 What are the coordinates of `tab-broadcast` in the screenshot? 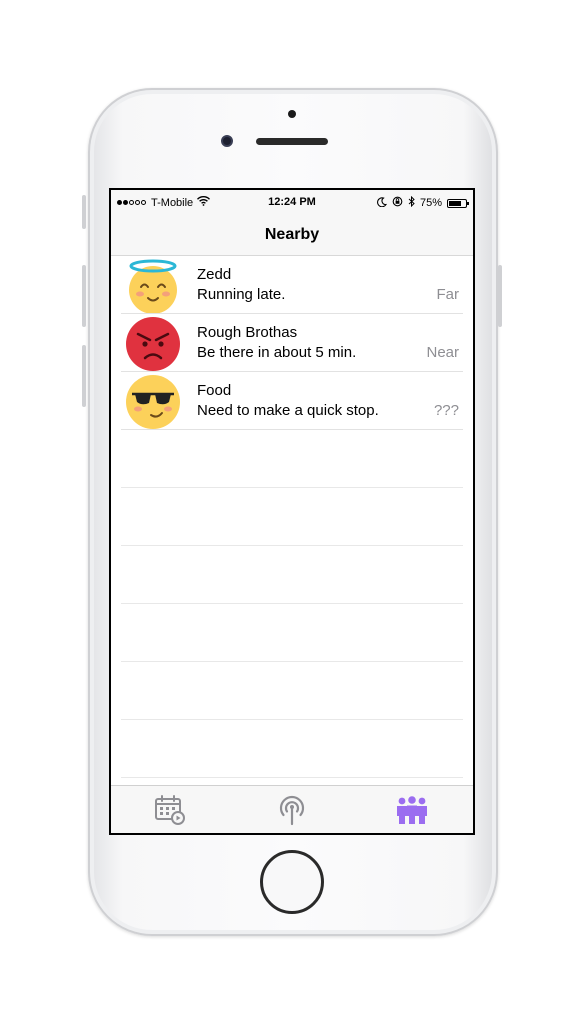 It's located at (292, 810).